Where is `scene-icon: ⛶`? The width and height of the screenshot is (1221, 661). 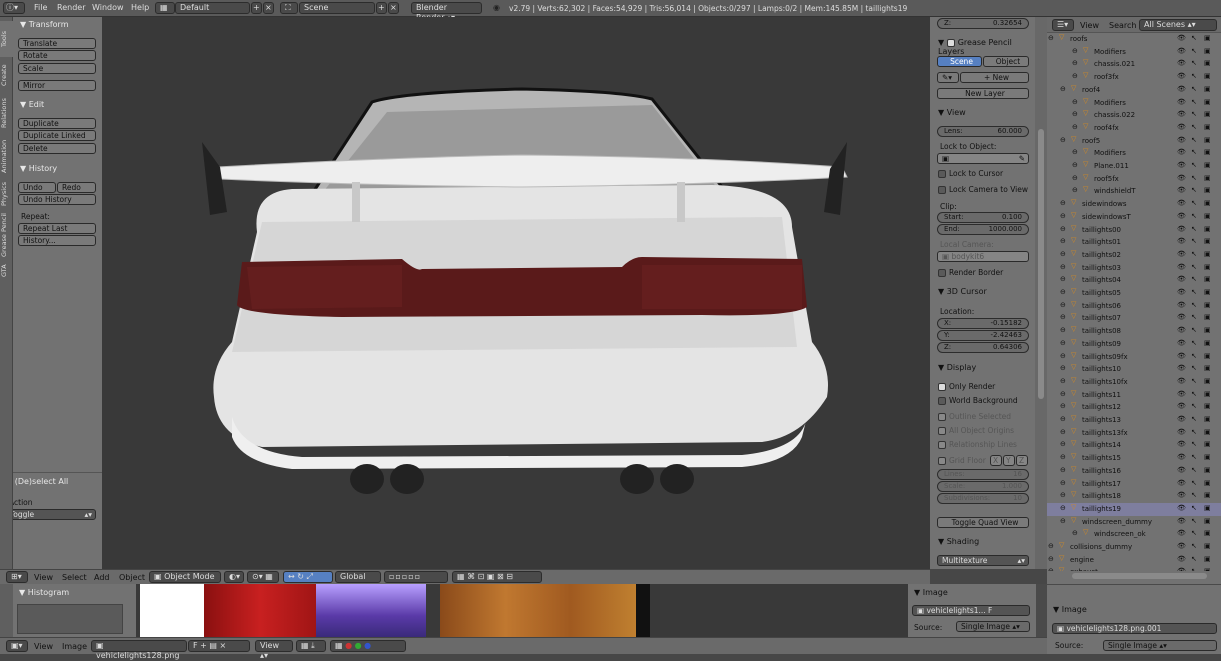 scene-icon: ⛶ is located at coordinates (289, 8).